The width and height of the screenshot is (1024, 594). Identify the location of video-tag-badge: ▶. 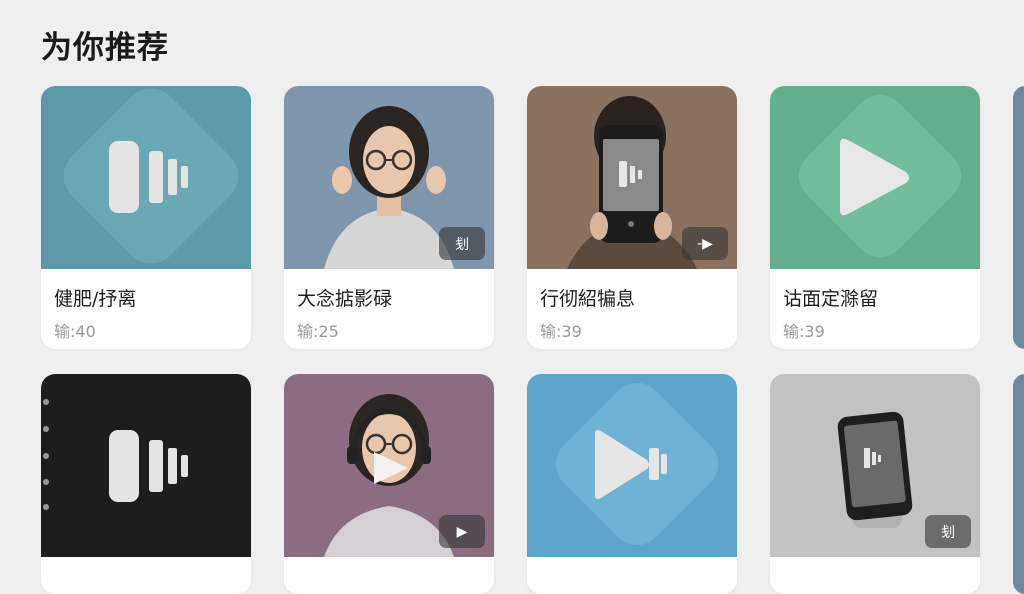
(462, 531).